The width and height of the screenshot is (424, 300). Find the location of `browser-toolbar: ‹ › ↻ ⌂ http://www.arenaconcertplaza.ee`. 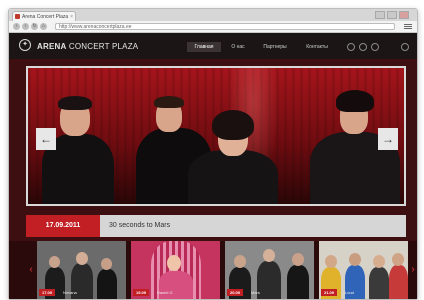

browser-toolbar: ‹ › ↻ ⌂ http://www.arenaconcertplaza.ee is located at coordinates (213, 27).